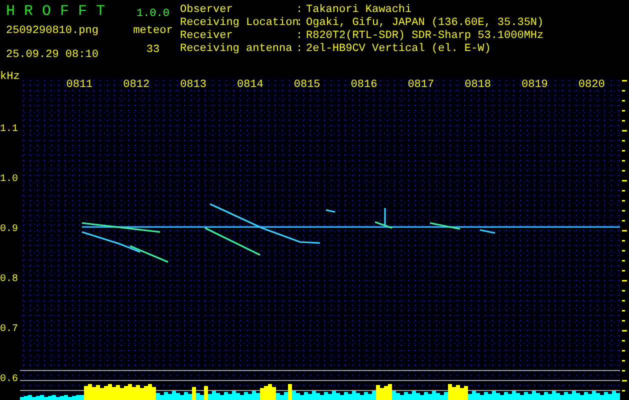 This screenshot has height=400, width=629. I want to click on info-label: Receiving antenna, so click(237, 49).